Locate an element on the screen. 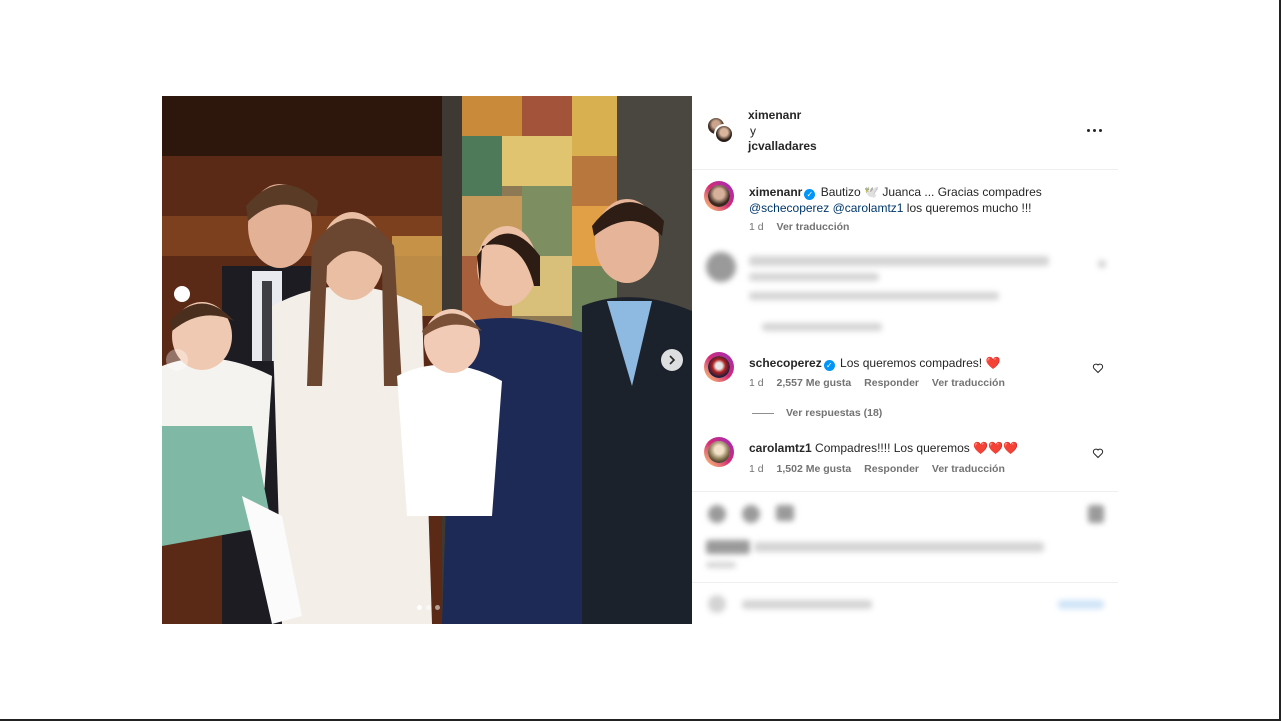 The width and height of the screenshot is (1281, 721). carousel-prev-button is located at coordinates (177, 360).